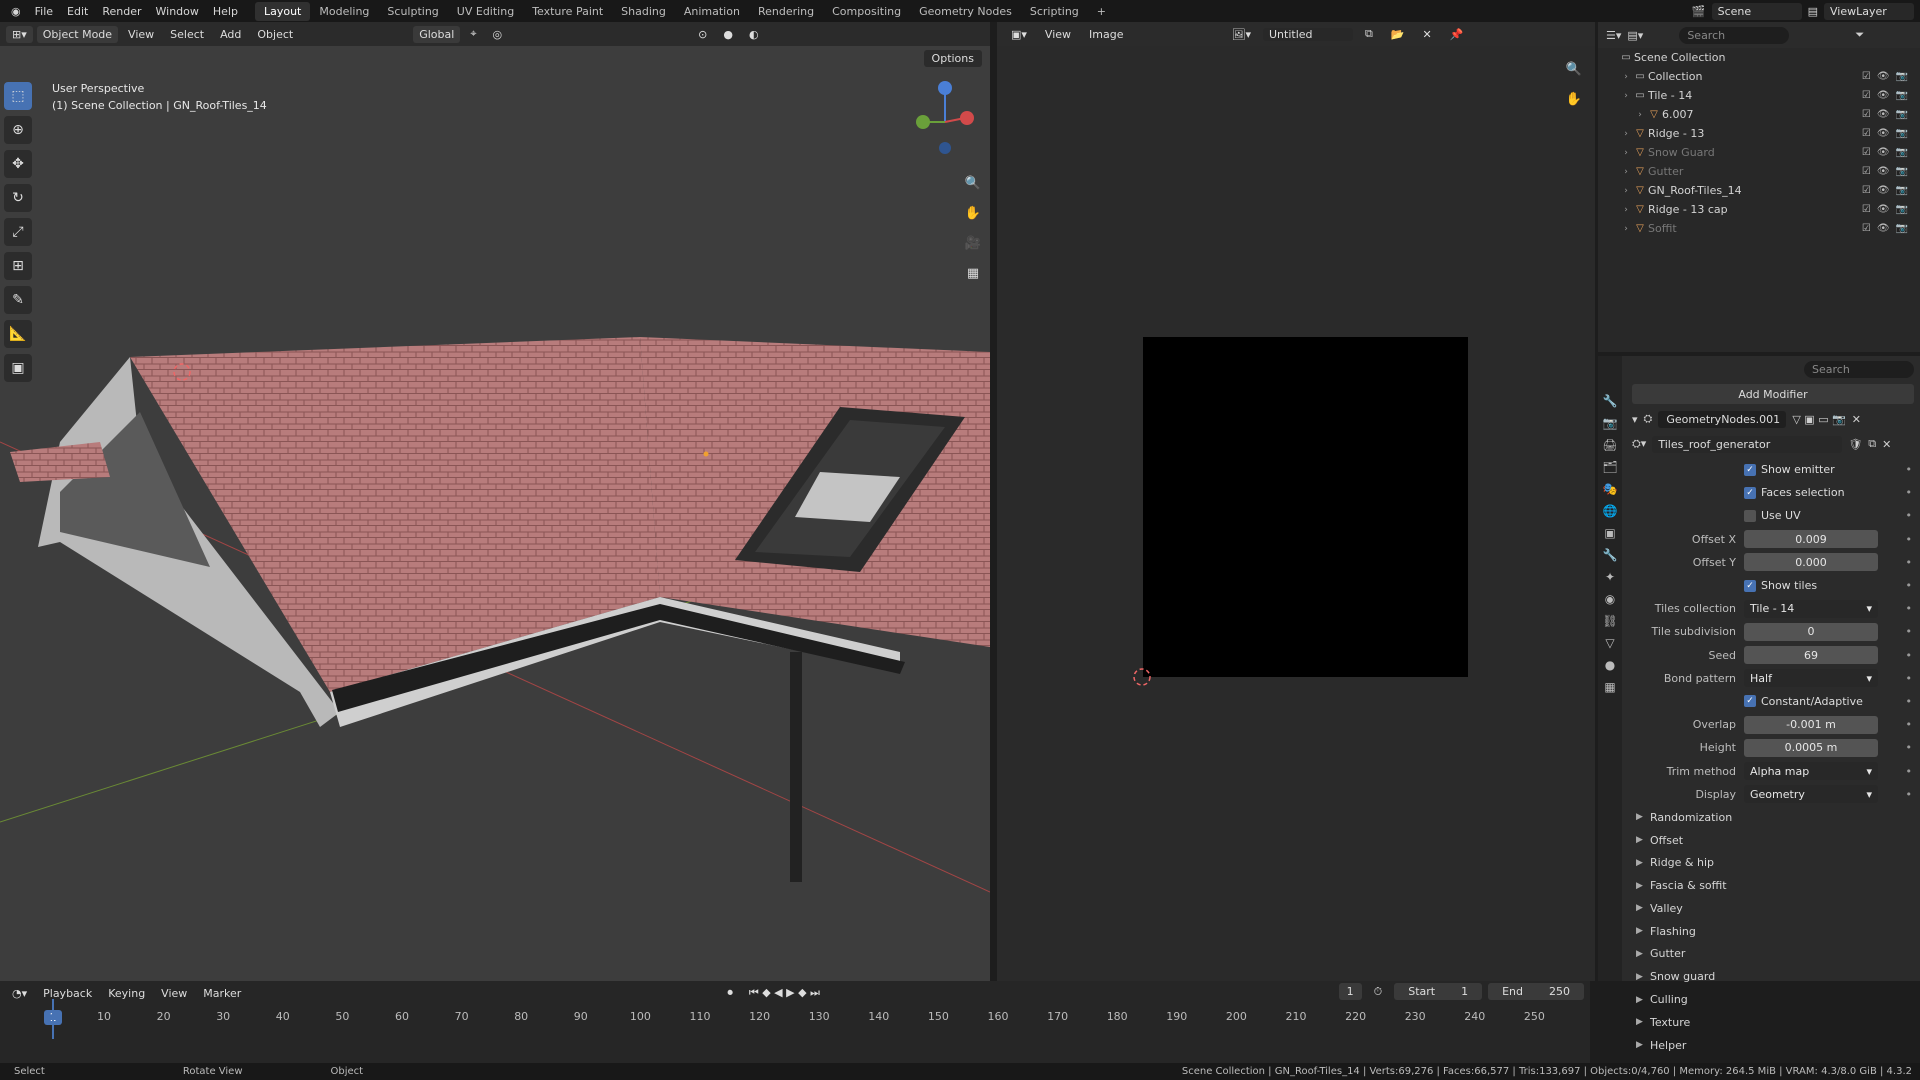 The image size is (1920, 1080). What do you see at coordinates (1859, 35) in the screenshot?
I see `filter-icon: ⏷` at bounding box center [1859, 35].